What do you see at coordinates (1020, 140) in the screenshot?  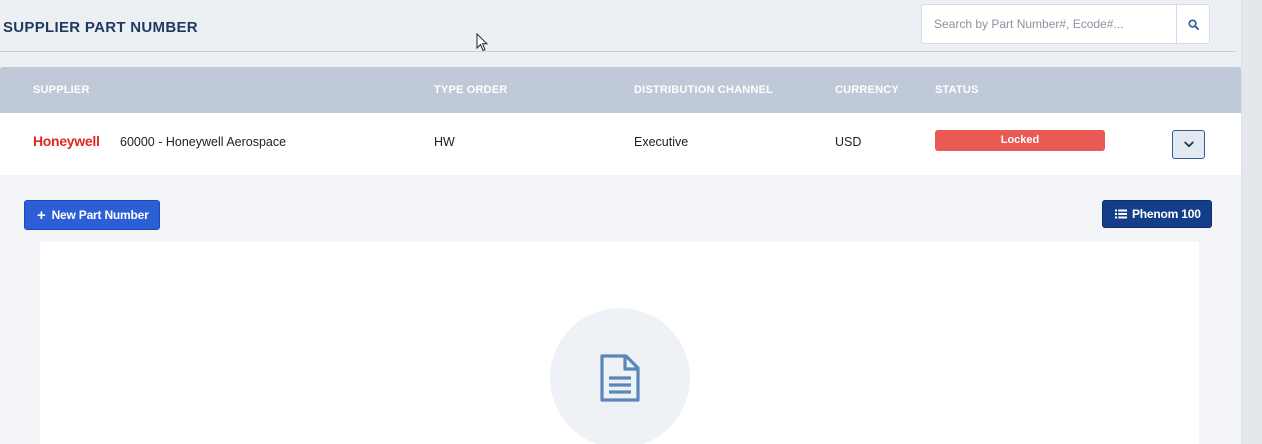 I see `status-badge: Locked` at bounding box center [1020, 140].